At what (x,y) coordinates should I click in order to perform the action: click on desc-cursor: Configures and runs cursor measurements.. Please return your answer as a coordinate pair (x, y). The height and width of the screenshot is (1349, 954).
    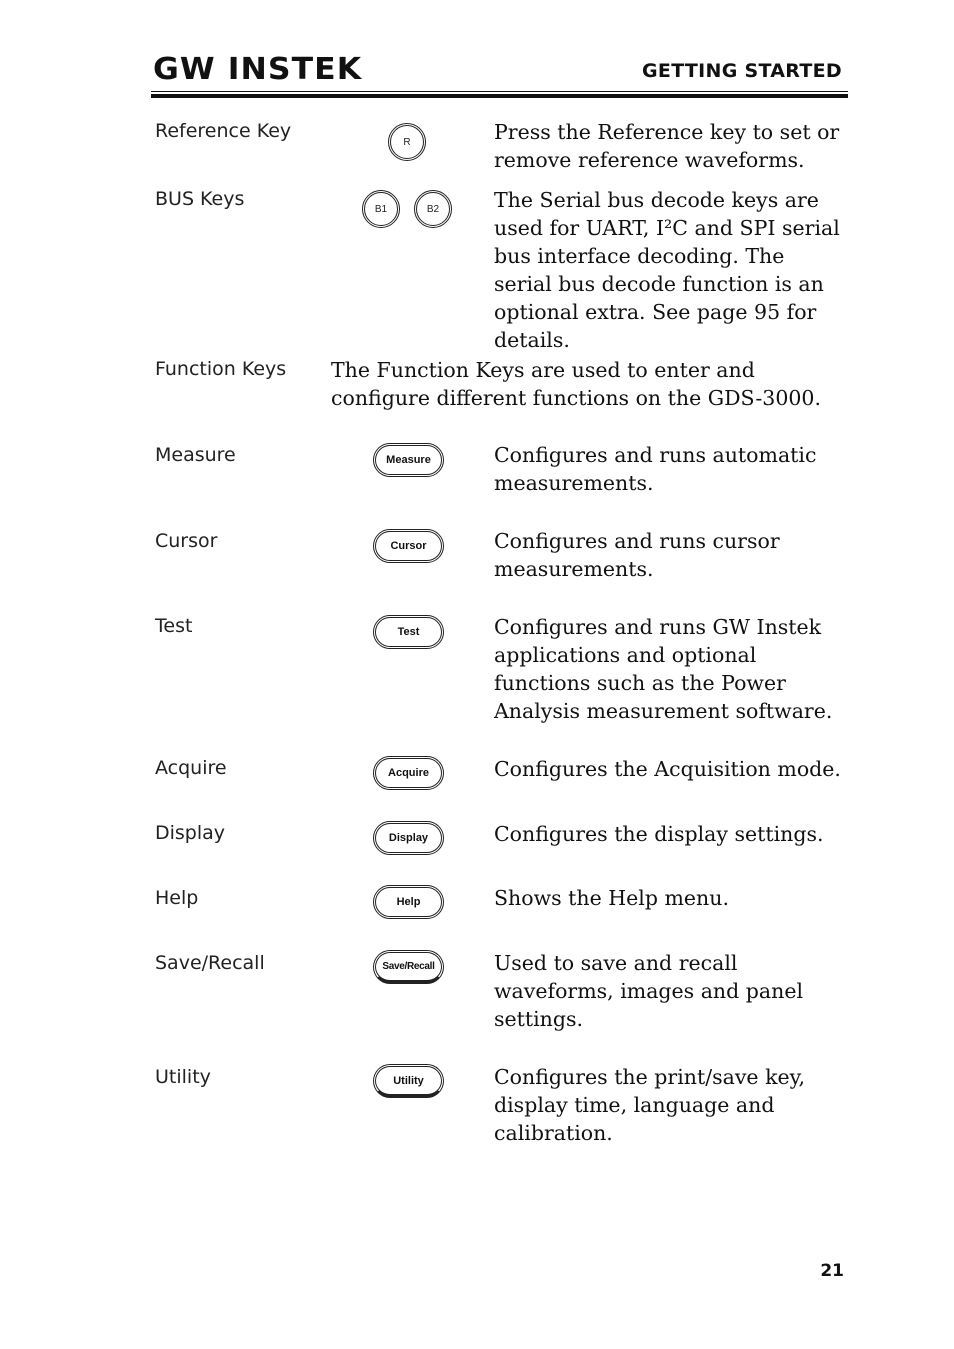
    Looking at the image, I should click on (637, 555).